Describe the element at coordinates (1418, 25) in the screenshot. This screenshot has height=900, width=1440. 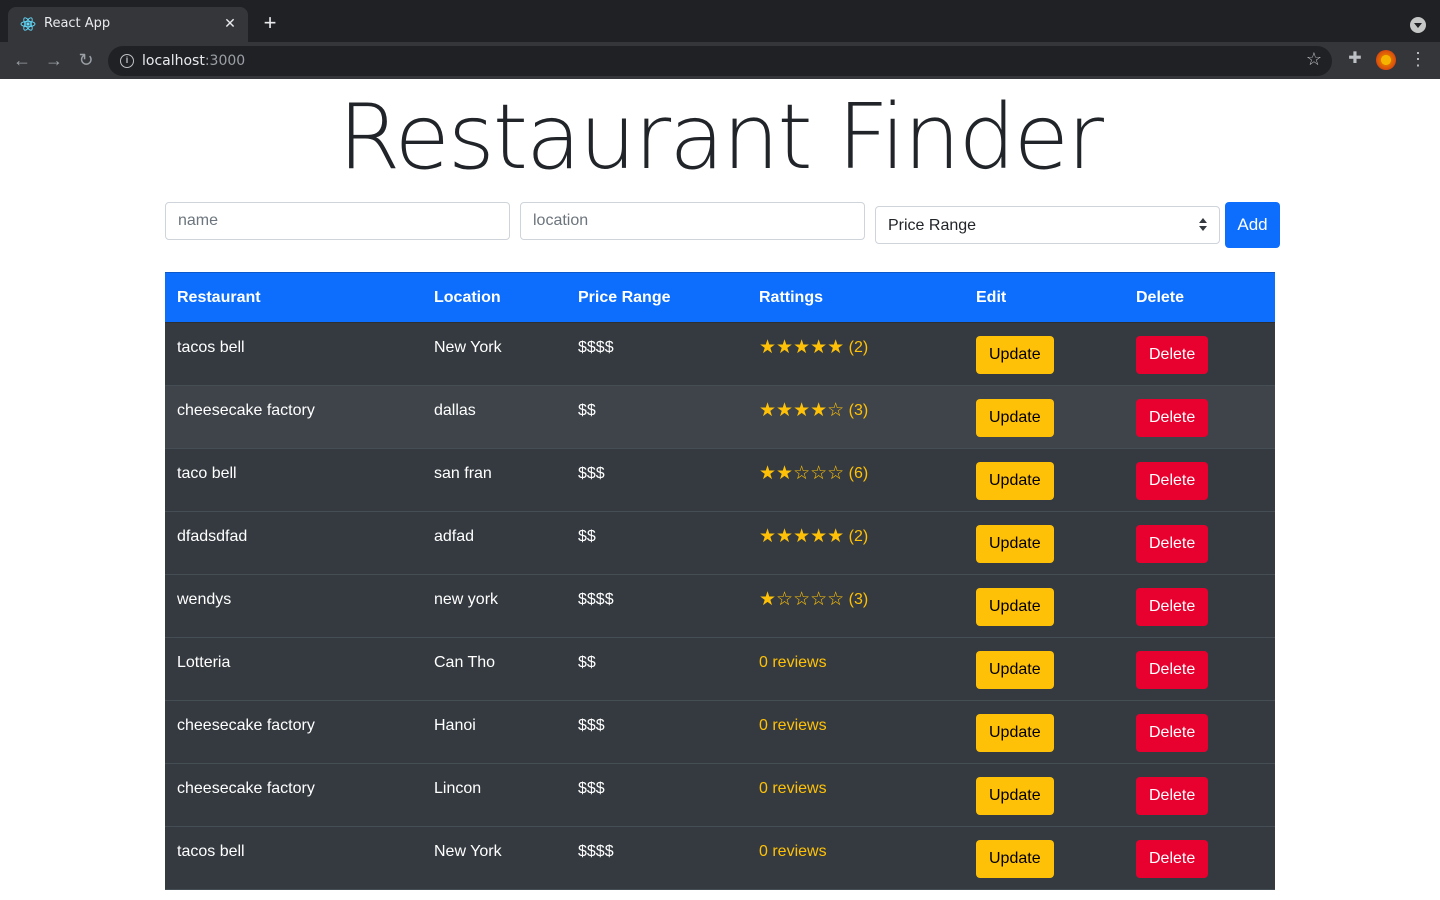
I see `tab-search-icon` at that location.